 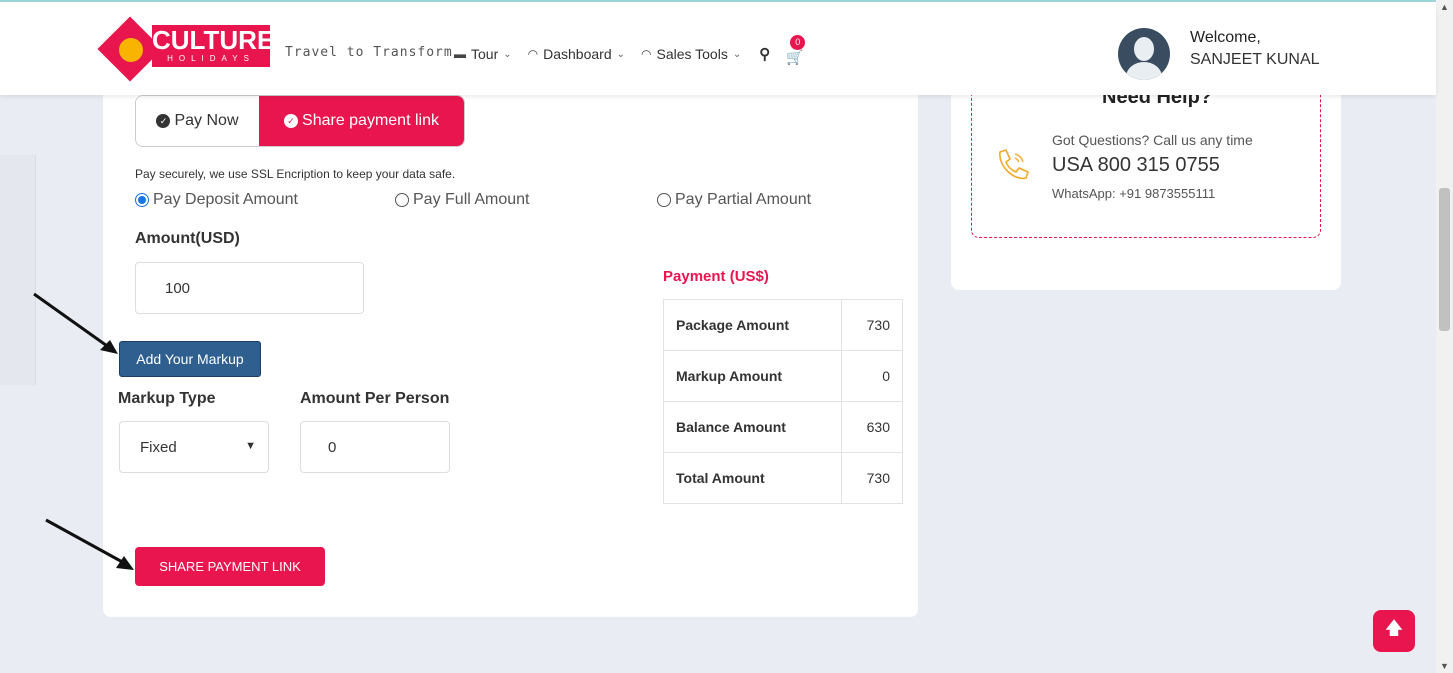 What do you see at coordinates (1144, 49) in the screenshot?
I see `avatar-head` at bounding box center [1144, 49].